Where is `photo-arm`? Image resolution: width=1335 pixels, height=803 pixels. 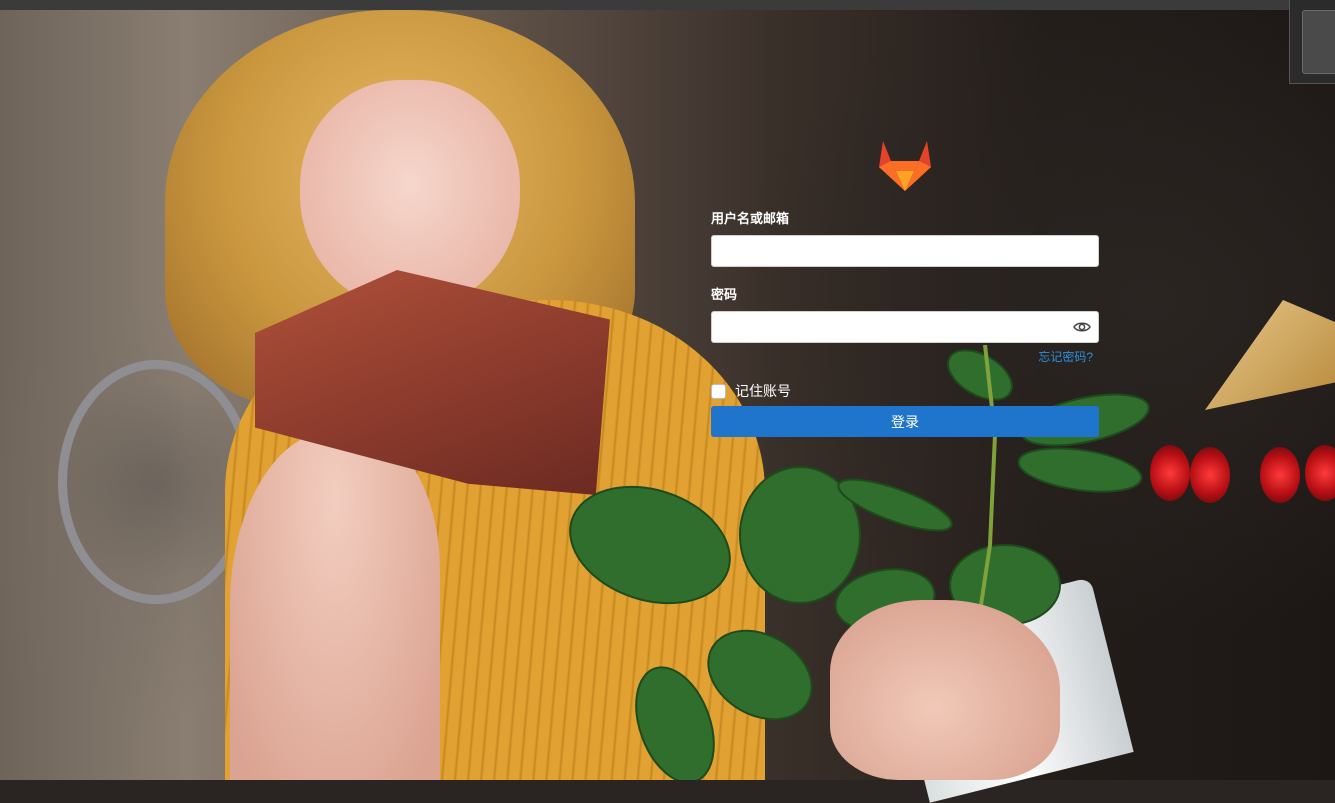
photo-arm is located at coordinates (335, 605).